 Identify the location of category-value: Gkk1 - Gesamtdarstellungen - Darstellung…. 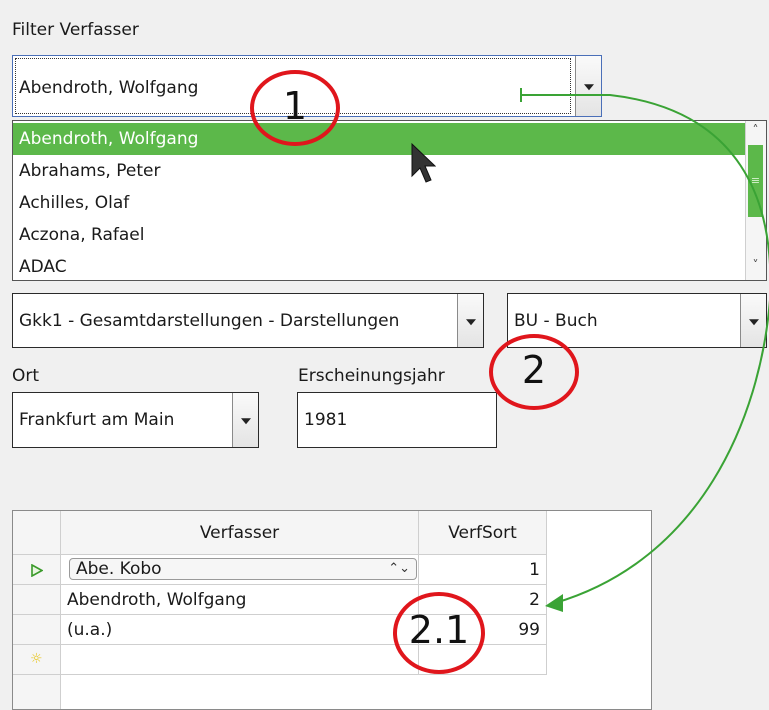
(209, 320).